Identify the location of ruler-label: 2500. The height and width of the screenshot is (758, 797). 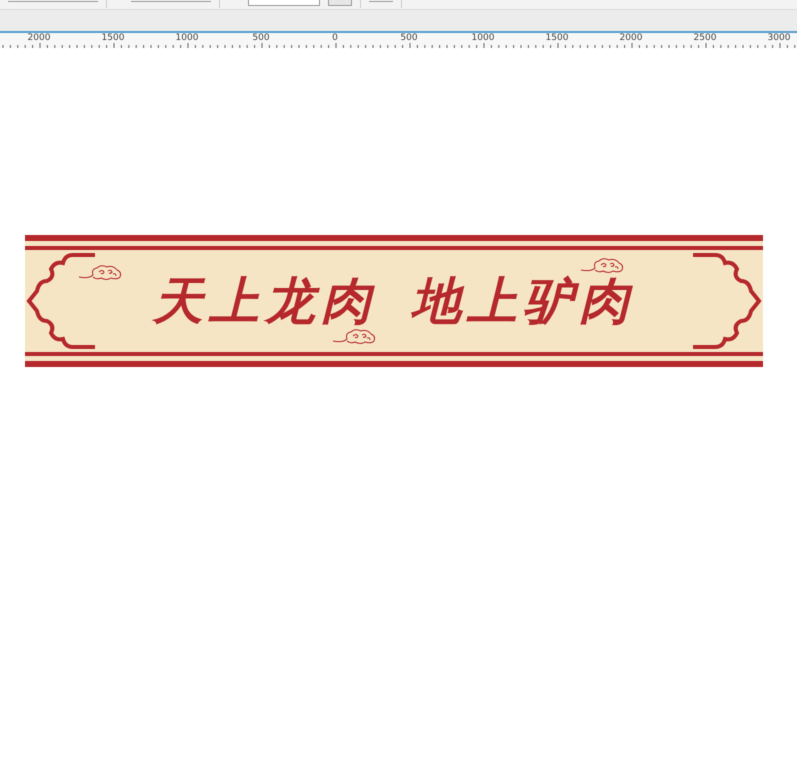
(705, 38).